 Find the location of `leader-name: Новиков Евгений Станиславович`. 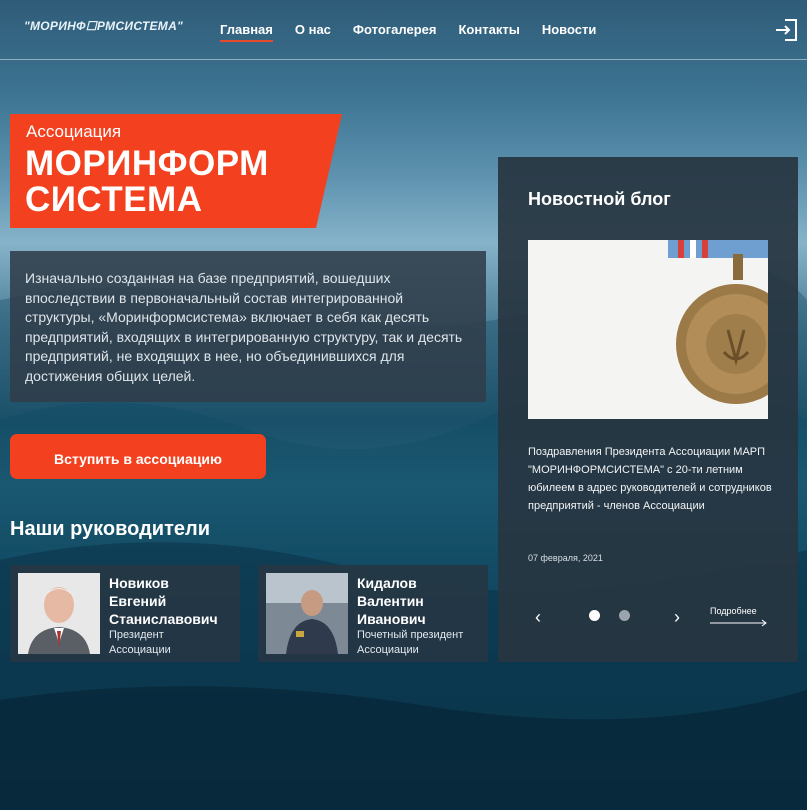

leader-name: Новиков Евгений Станиславович is located at coordinates (163, 601).